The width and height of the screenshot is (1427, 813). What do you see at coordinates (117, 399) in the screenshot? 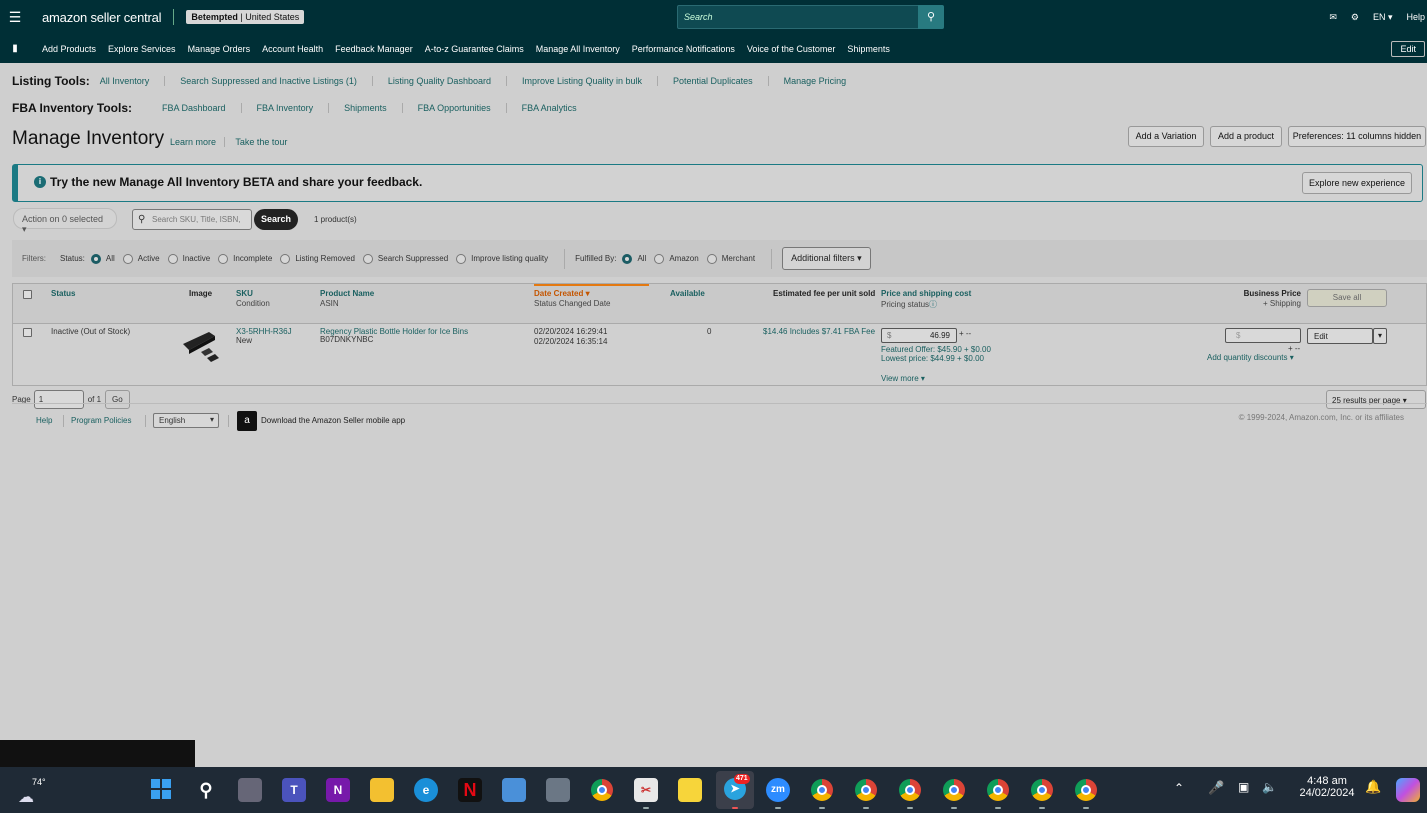
I see `go-button: Go` at bounding box center [117, 399].